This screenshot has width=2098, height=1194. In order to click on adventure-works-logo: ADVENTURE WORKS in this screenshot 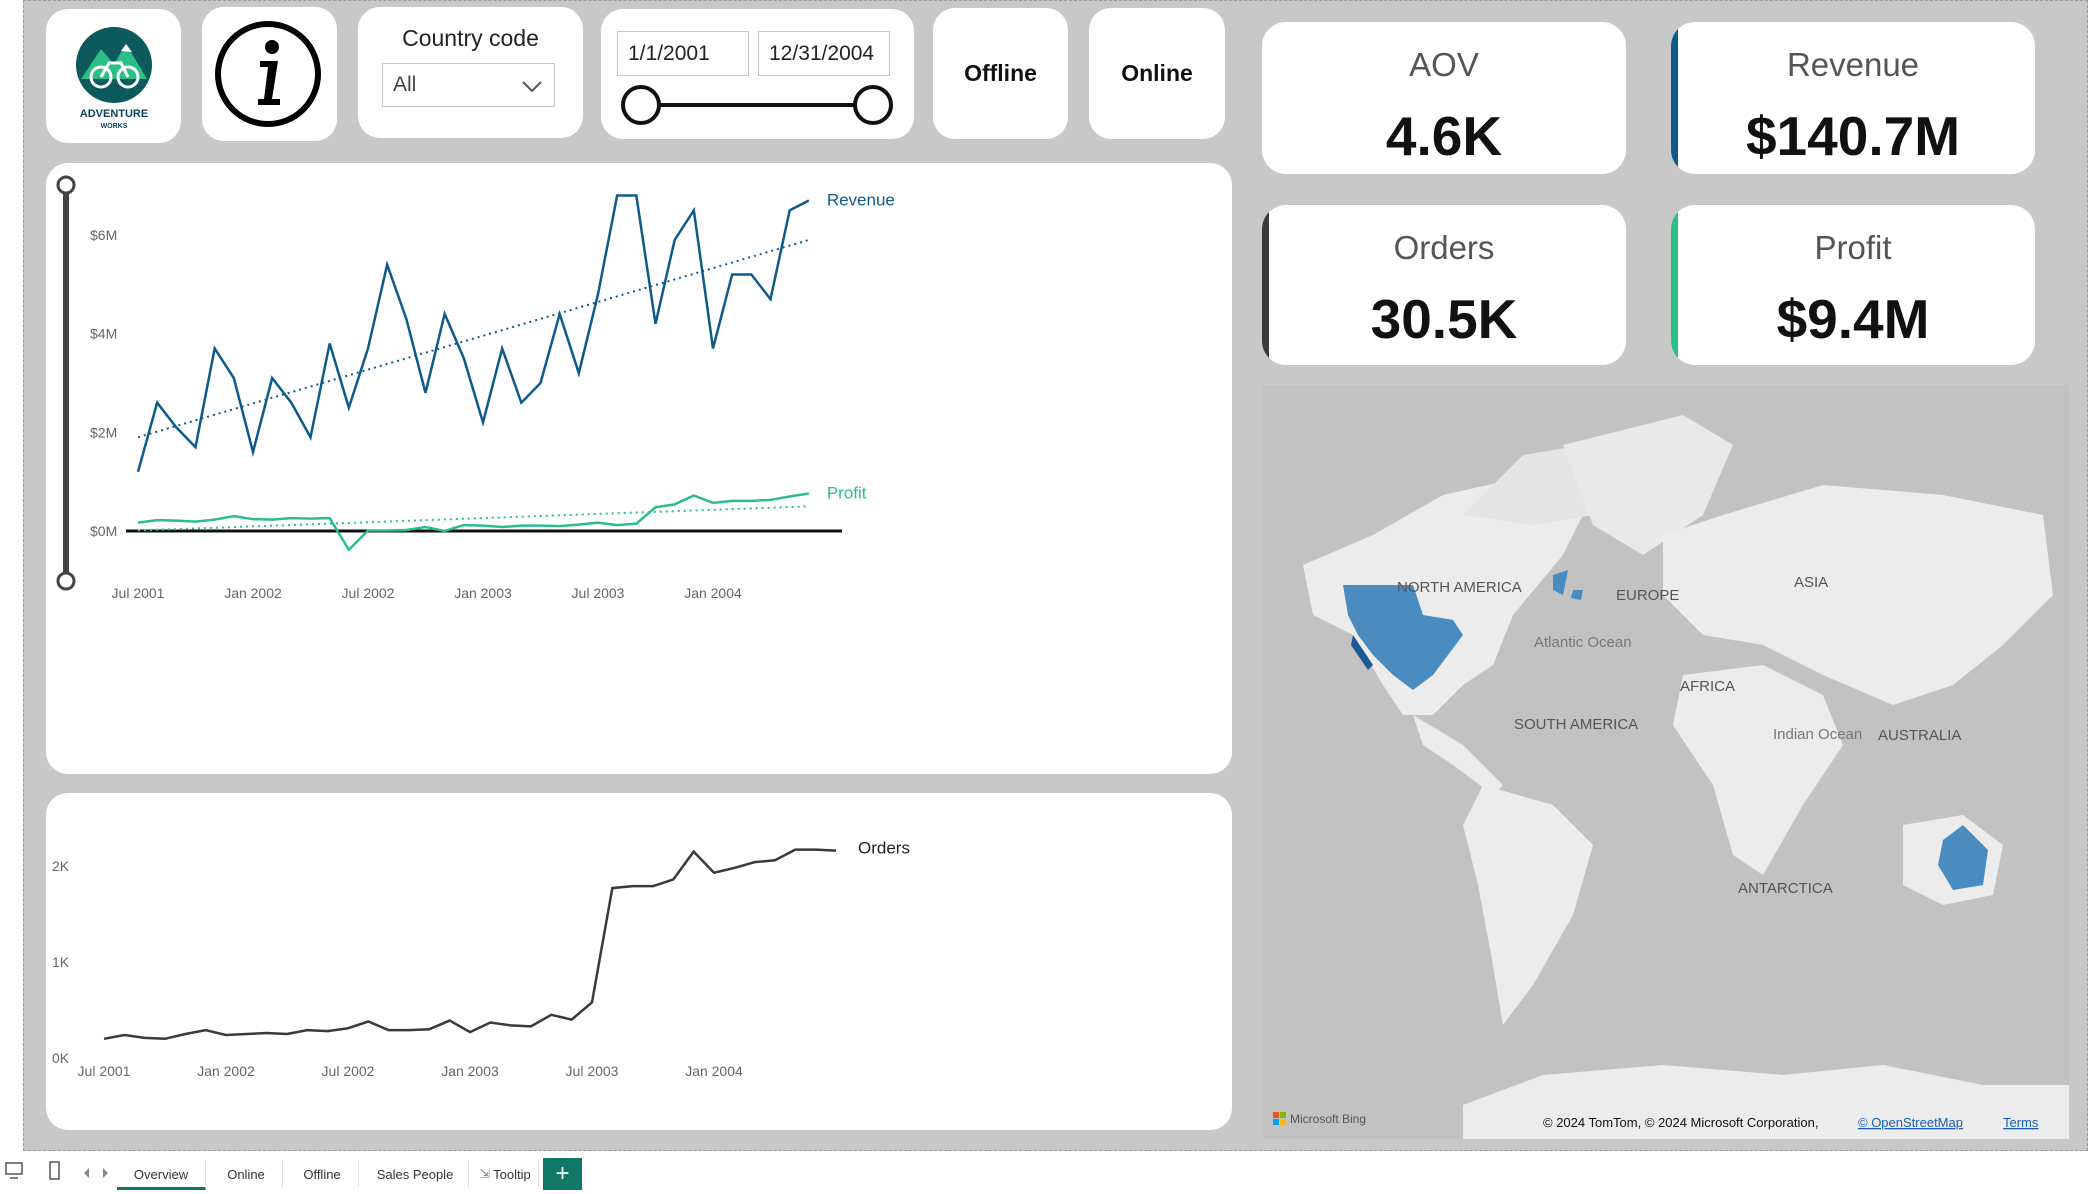, I will do `click(114, 78)`.